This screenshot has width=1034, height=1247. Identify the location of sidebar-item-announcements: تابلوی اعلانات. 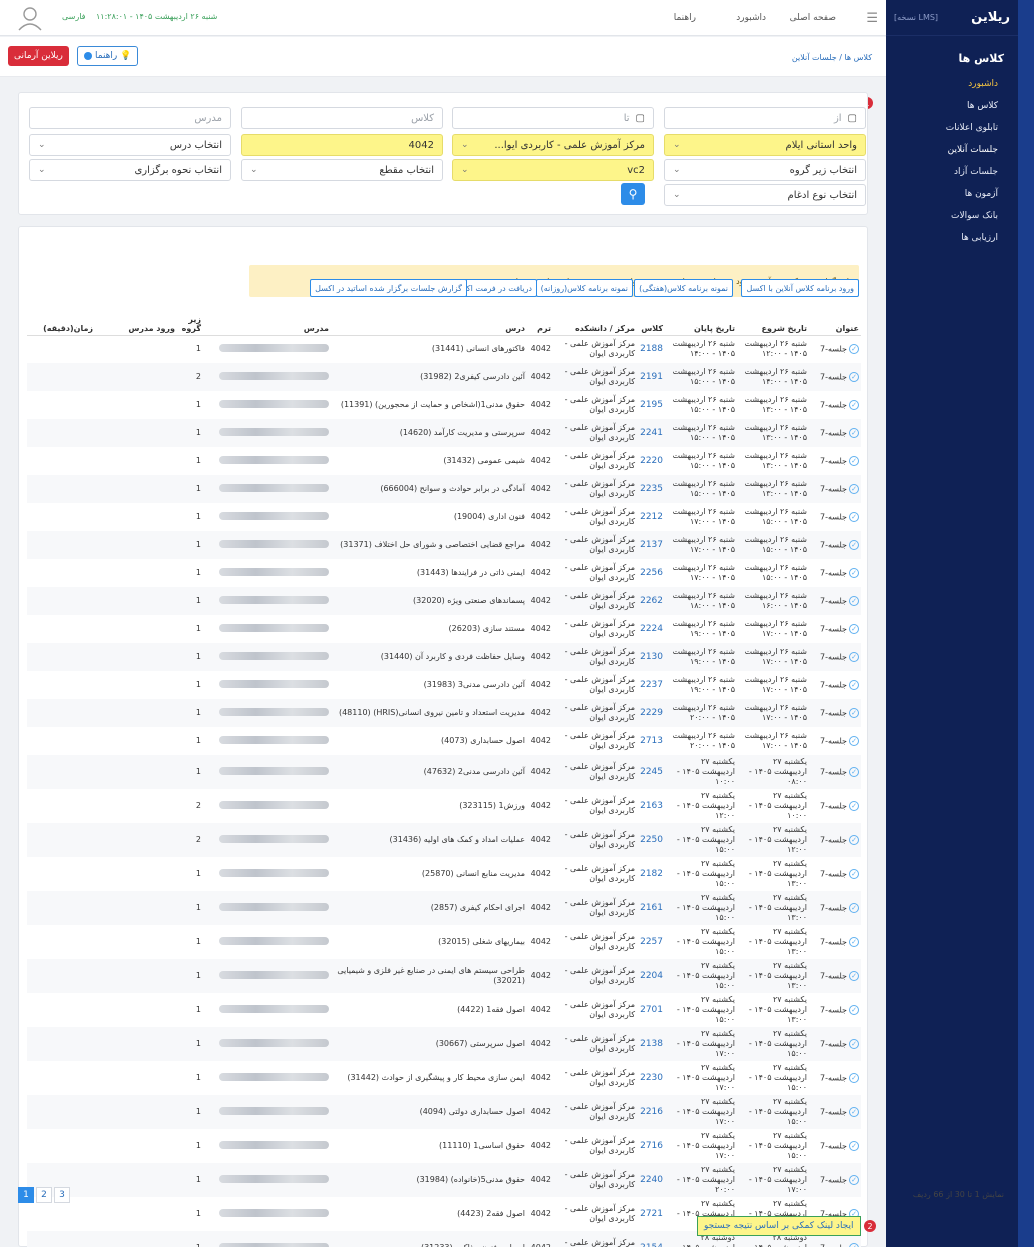
(952, 128).